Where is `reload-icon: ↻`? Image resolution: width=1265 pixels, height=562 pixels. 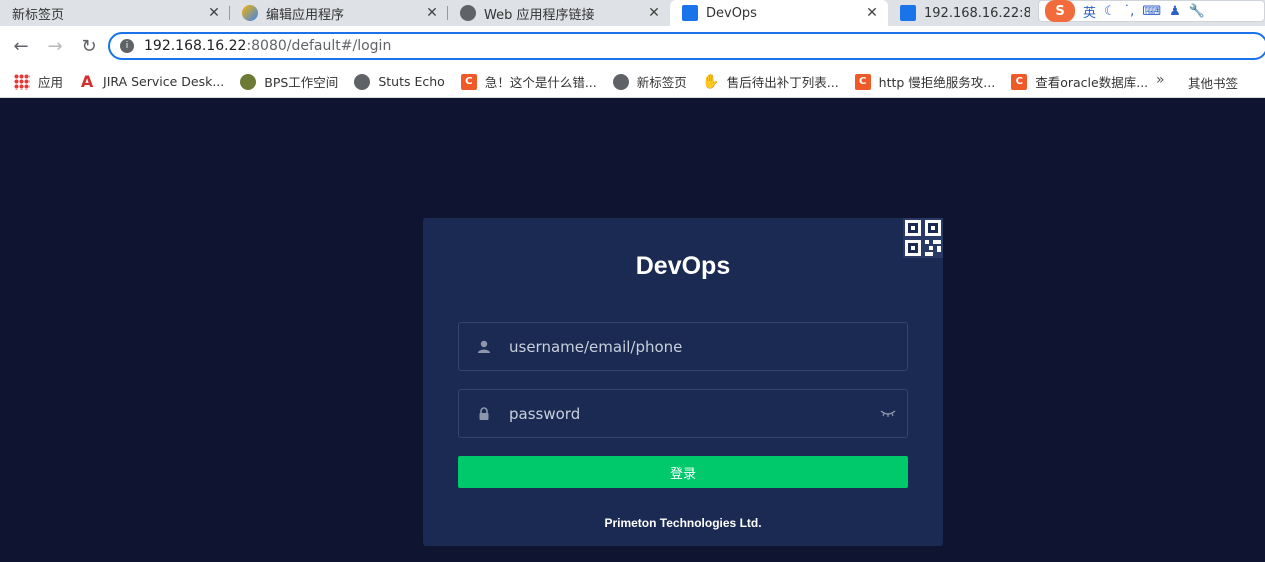
reload-icon: ↻ is located at coordinates (89, 46).